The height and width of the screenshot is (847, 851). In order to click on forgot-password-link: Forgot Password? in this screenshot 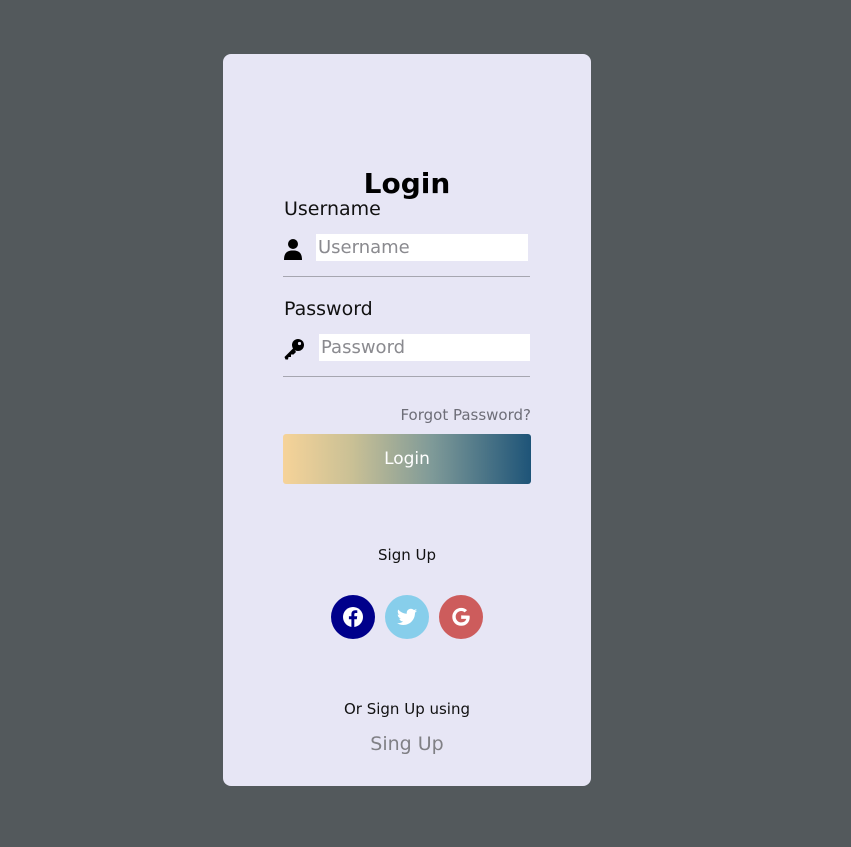, I will do `click(465, 415)`.